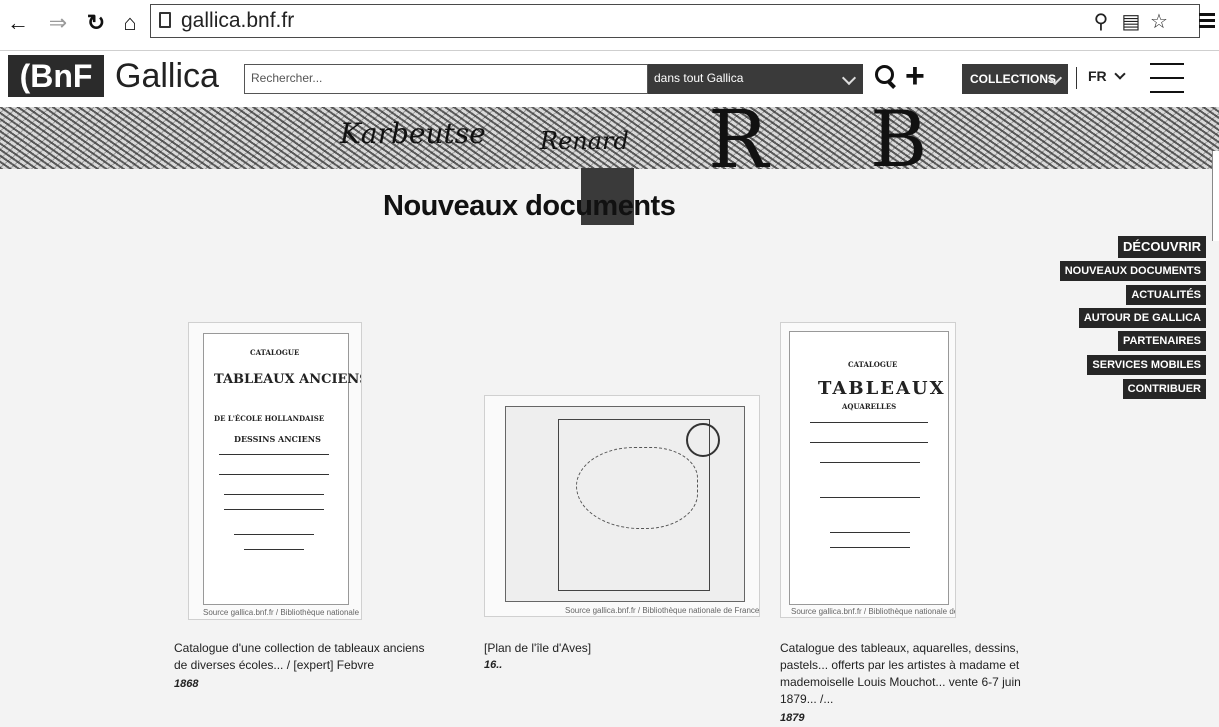  What do you see at coordinates (238, 20) in the screenshot?
I see `url-text: gallica.bnf.fr` at bounding box center [238, 20].